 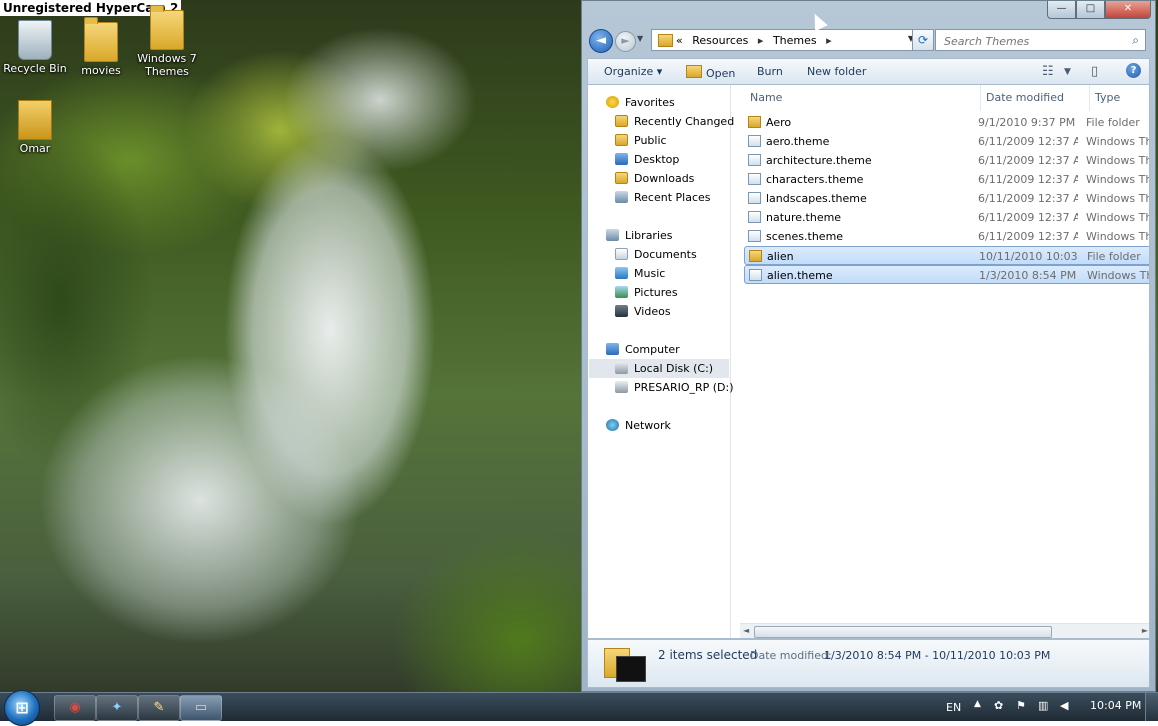 What do you see at coordinates (679, 40) in the screenshot?
I see `breadcrumb-overflow: «` at bounding box center [679, 40].